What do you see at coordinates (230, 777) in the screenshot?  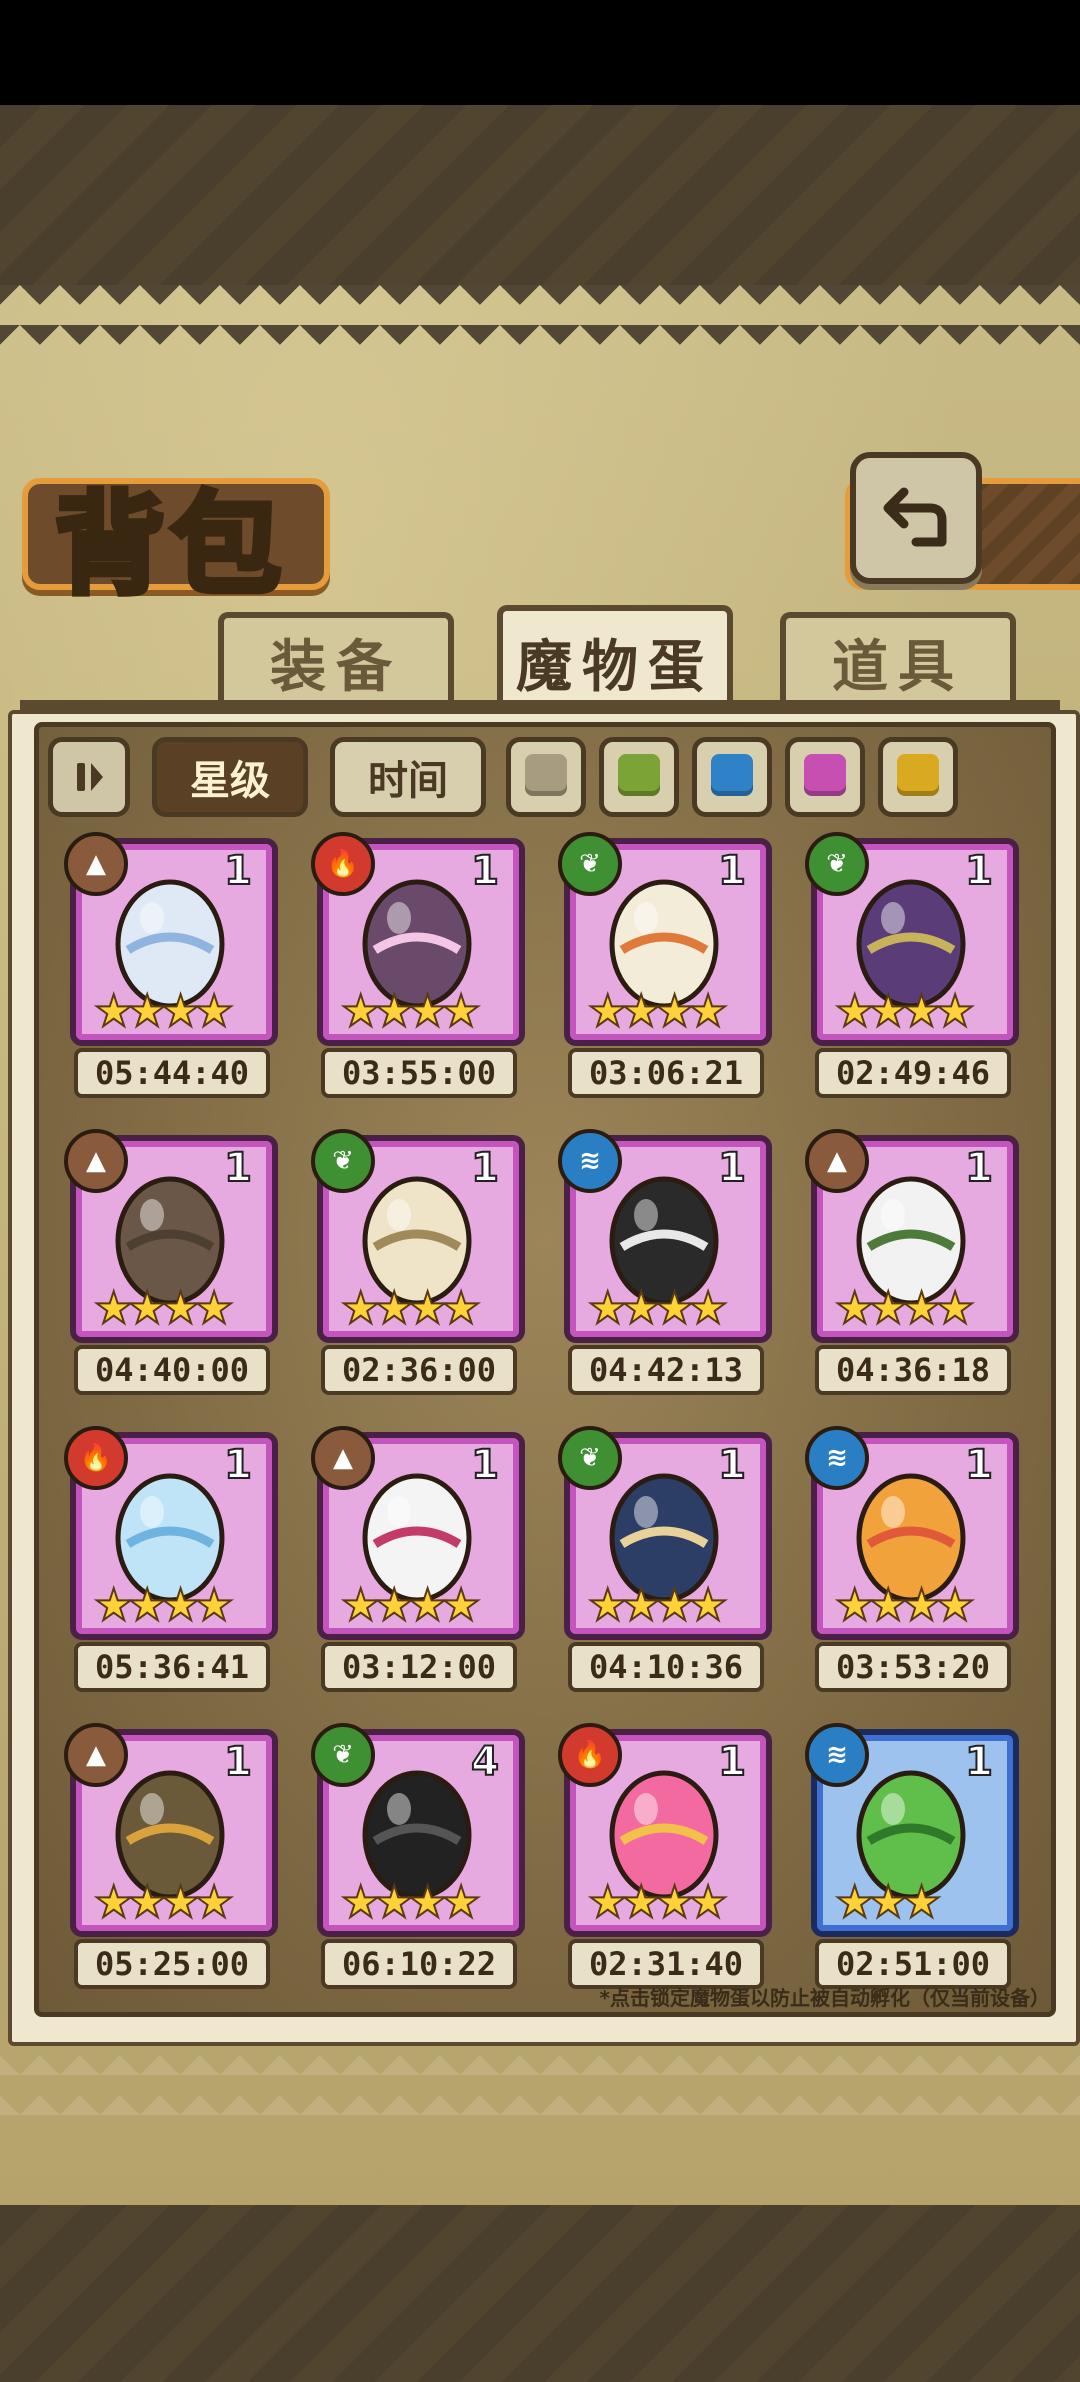 I see `sort-by-star-button: 星级` at bounding box center [230, 777].